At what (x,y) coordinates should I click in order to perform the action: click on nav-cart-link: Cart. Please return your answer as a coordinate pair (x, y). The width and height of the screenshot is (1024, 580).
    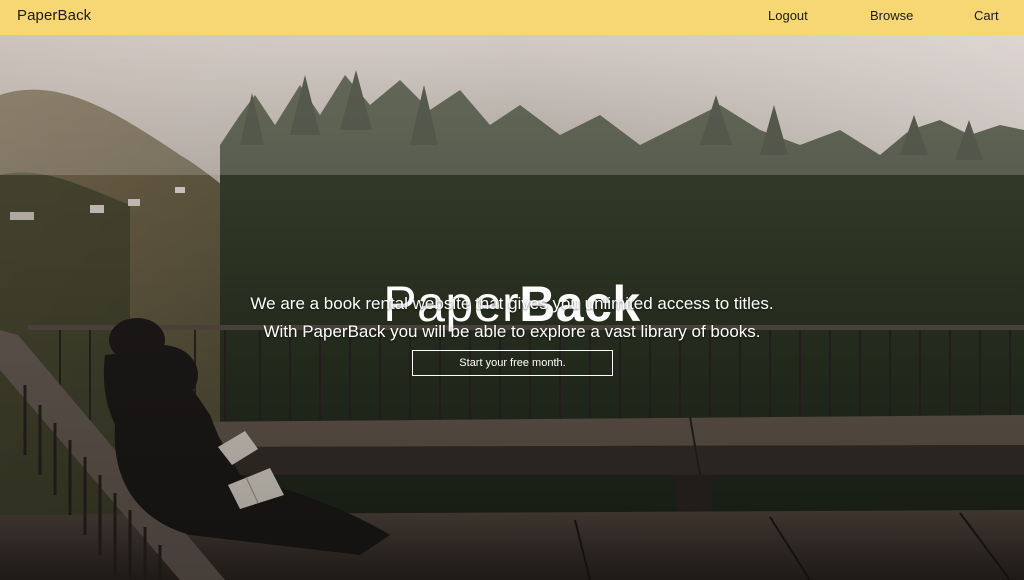
    Looking at the image, I should click on (986, 15).